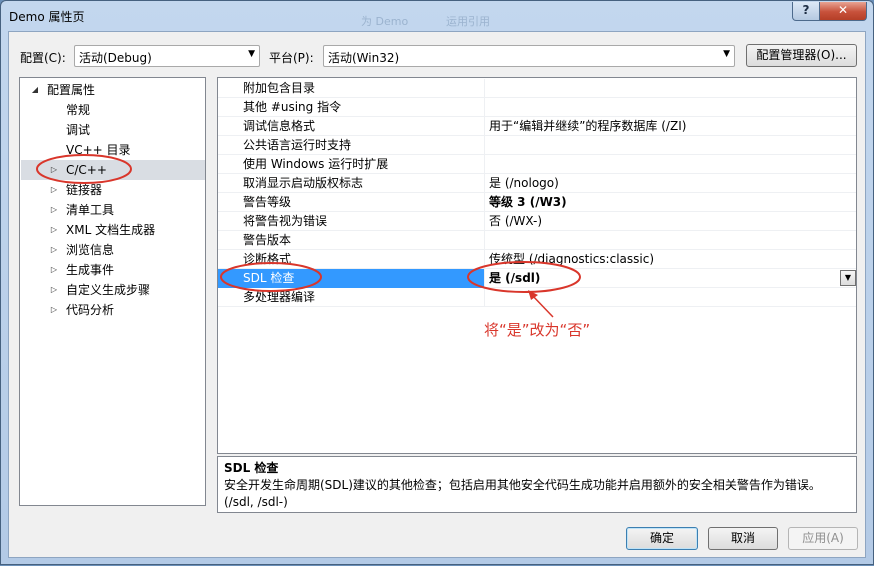 This screenshot has width=874, height=566. Describe the element at coordinates (78, 130) in the screenshot. I see `tree-item-label: 调试` at that location.